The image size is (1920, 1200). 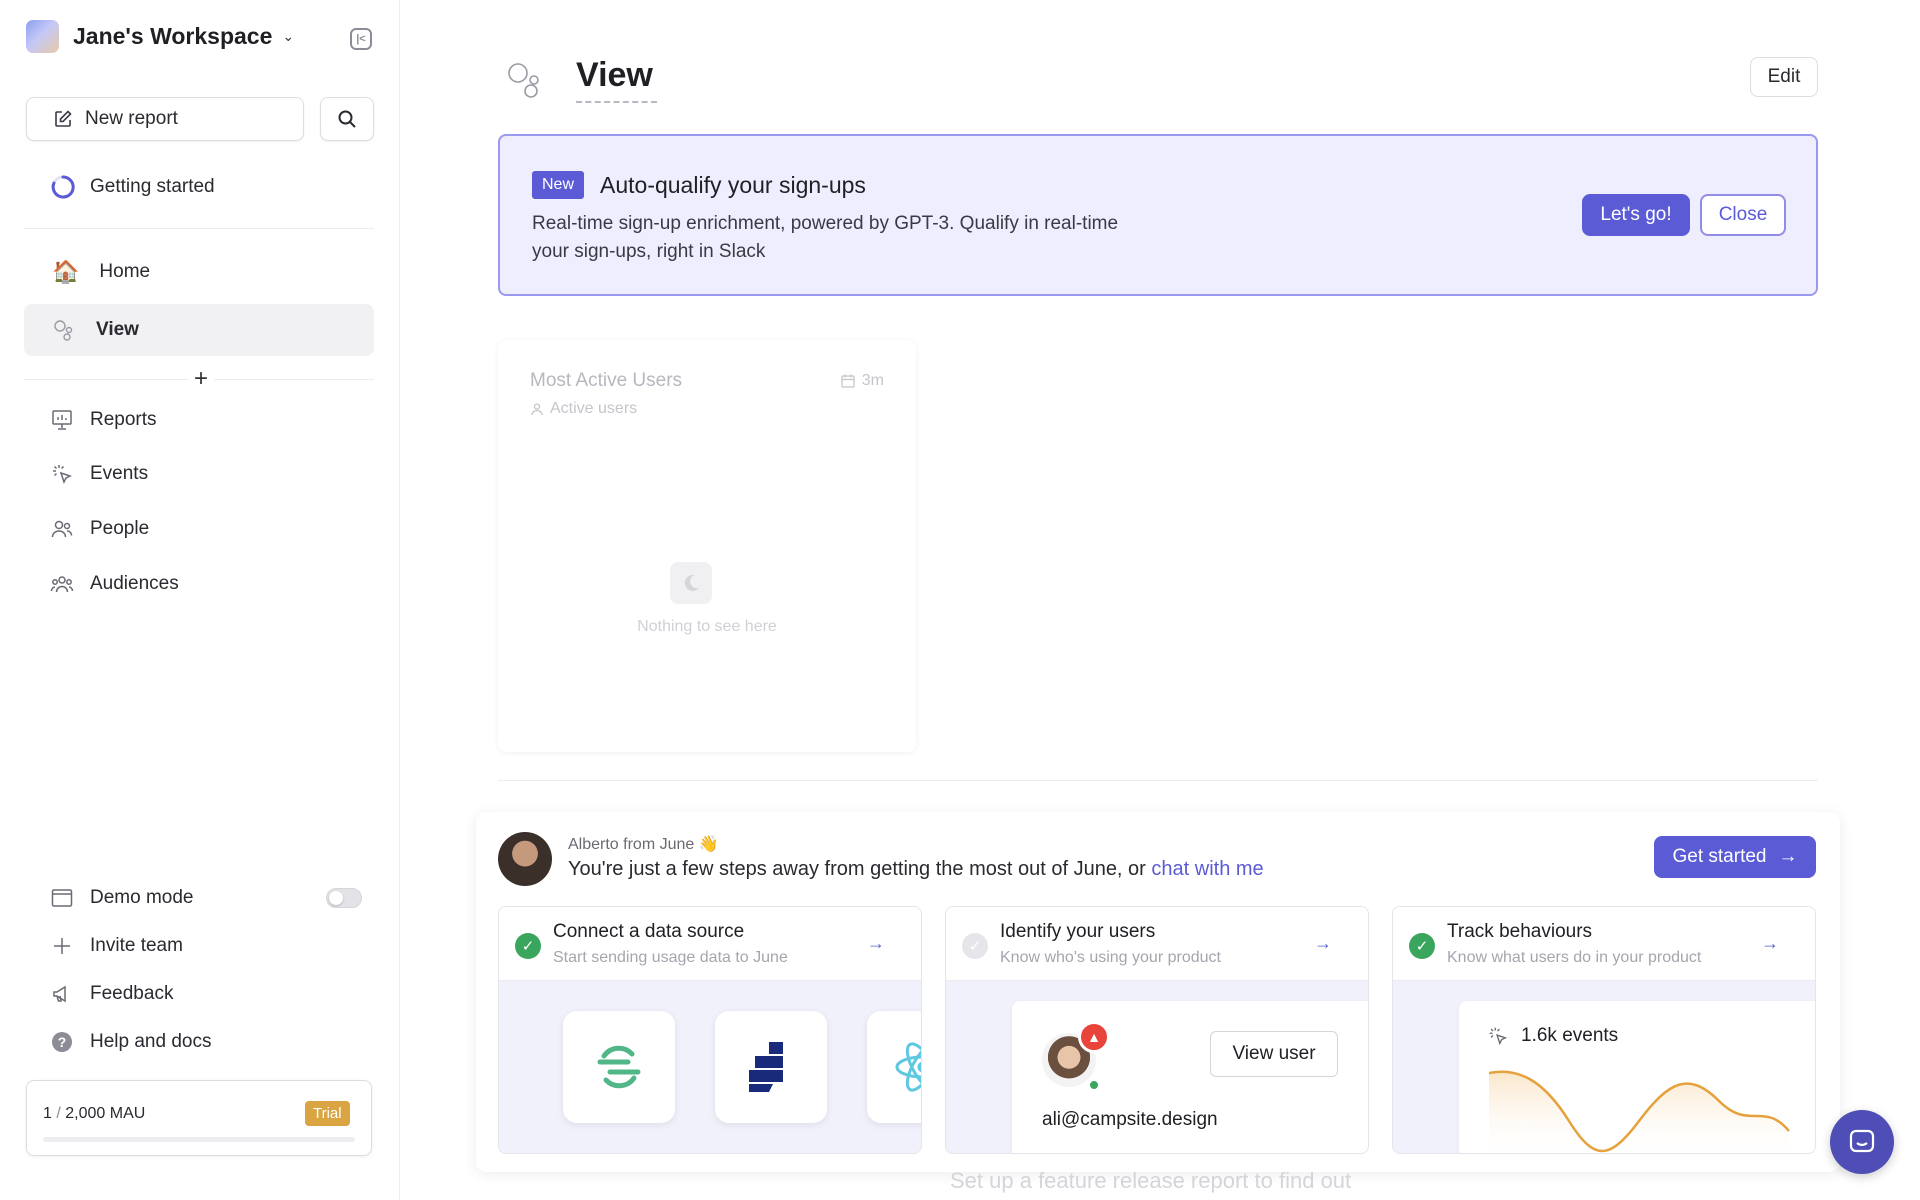 What do you see at coordinates (165, 119) in the screenshot?
I see `new-report-button: New report` at bounding box center [165, 119].